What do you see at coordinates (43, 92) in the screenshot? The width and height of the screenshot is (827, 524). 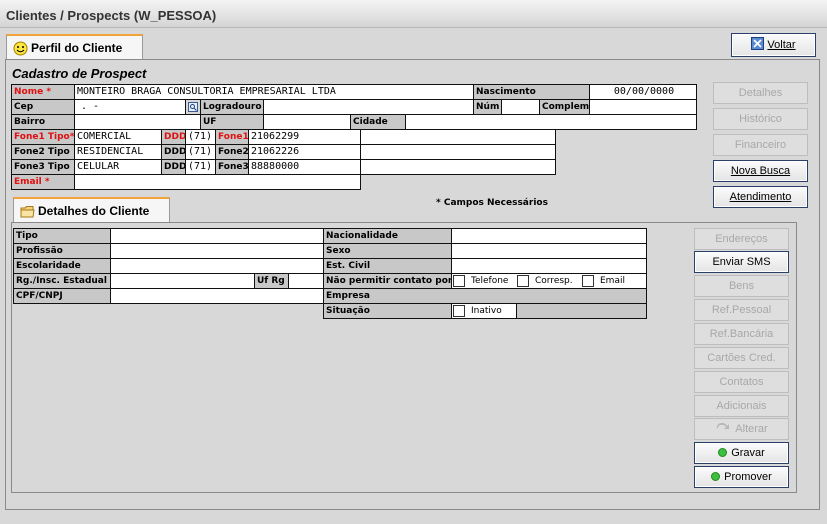 I see `nome-label: Nome *` at bounding box center [43, 92].